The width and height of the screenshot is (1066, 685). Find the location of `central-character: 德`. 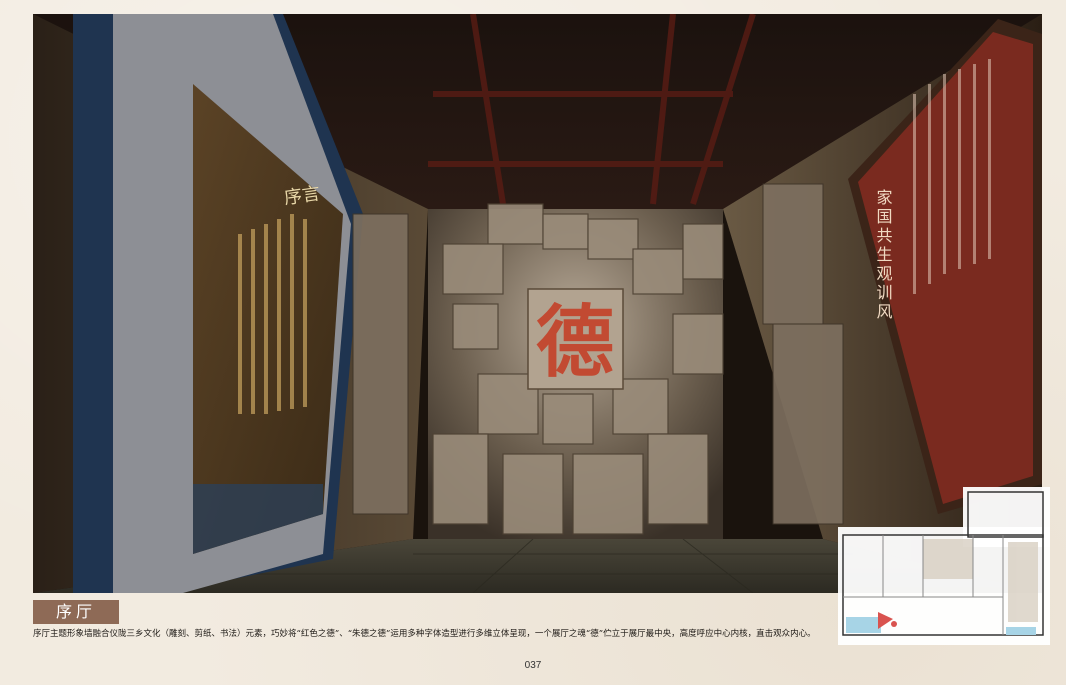

central-character: 德 is located at coordinates (575, 342).